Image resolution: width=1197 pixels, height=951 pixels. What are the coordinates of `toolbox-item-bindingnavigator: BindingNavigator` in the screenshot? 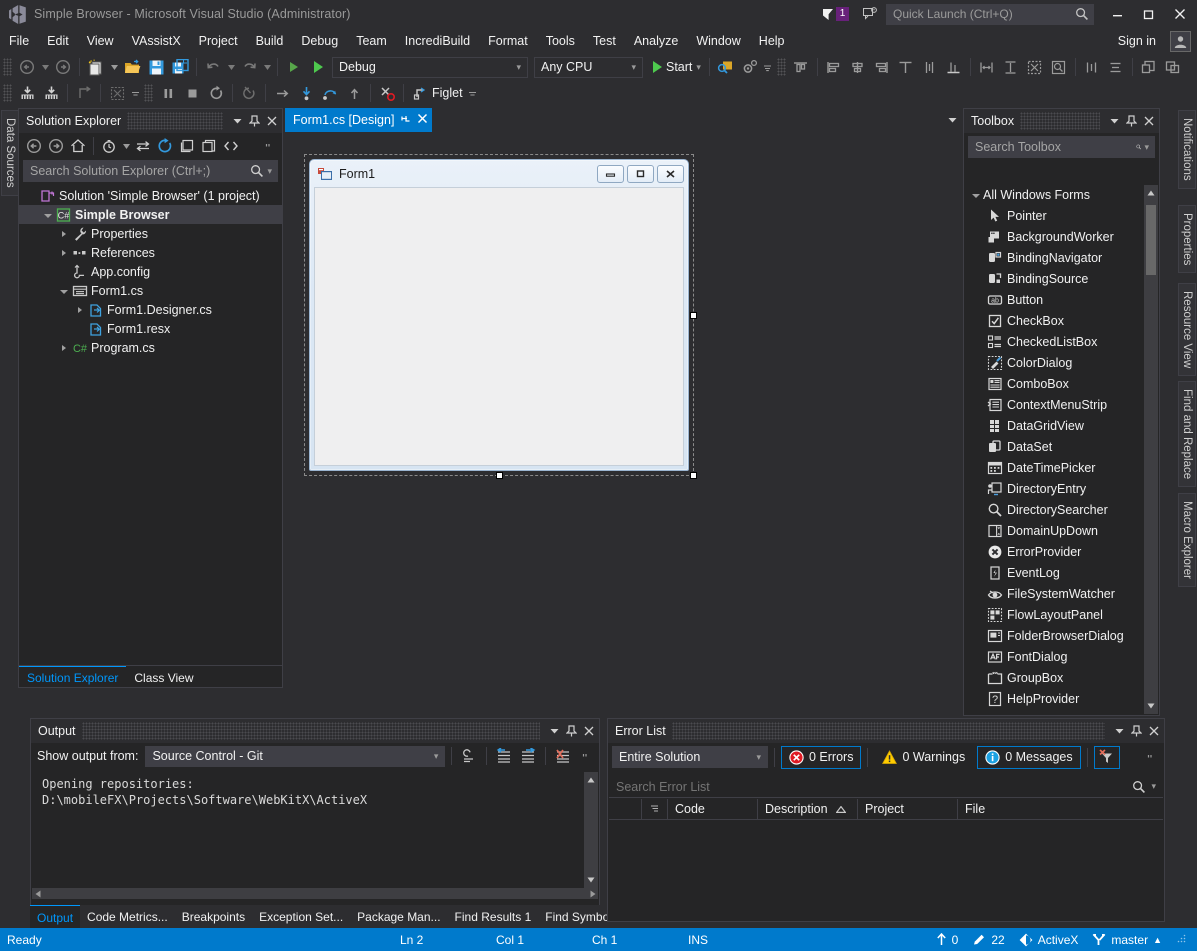 It's located at (1061, 257).